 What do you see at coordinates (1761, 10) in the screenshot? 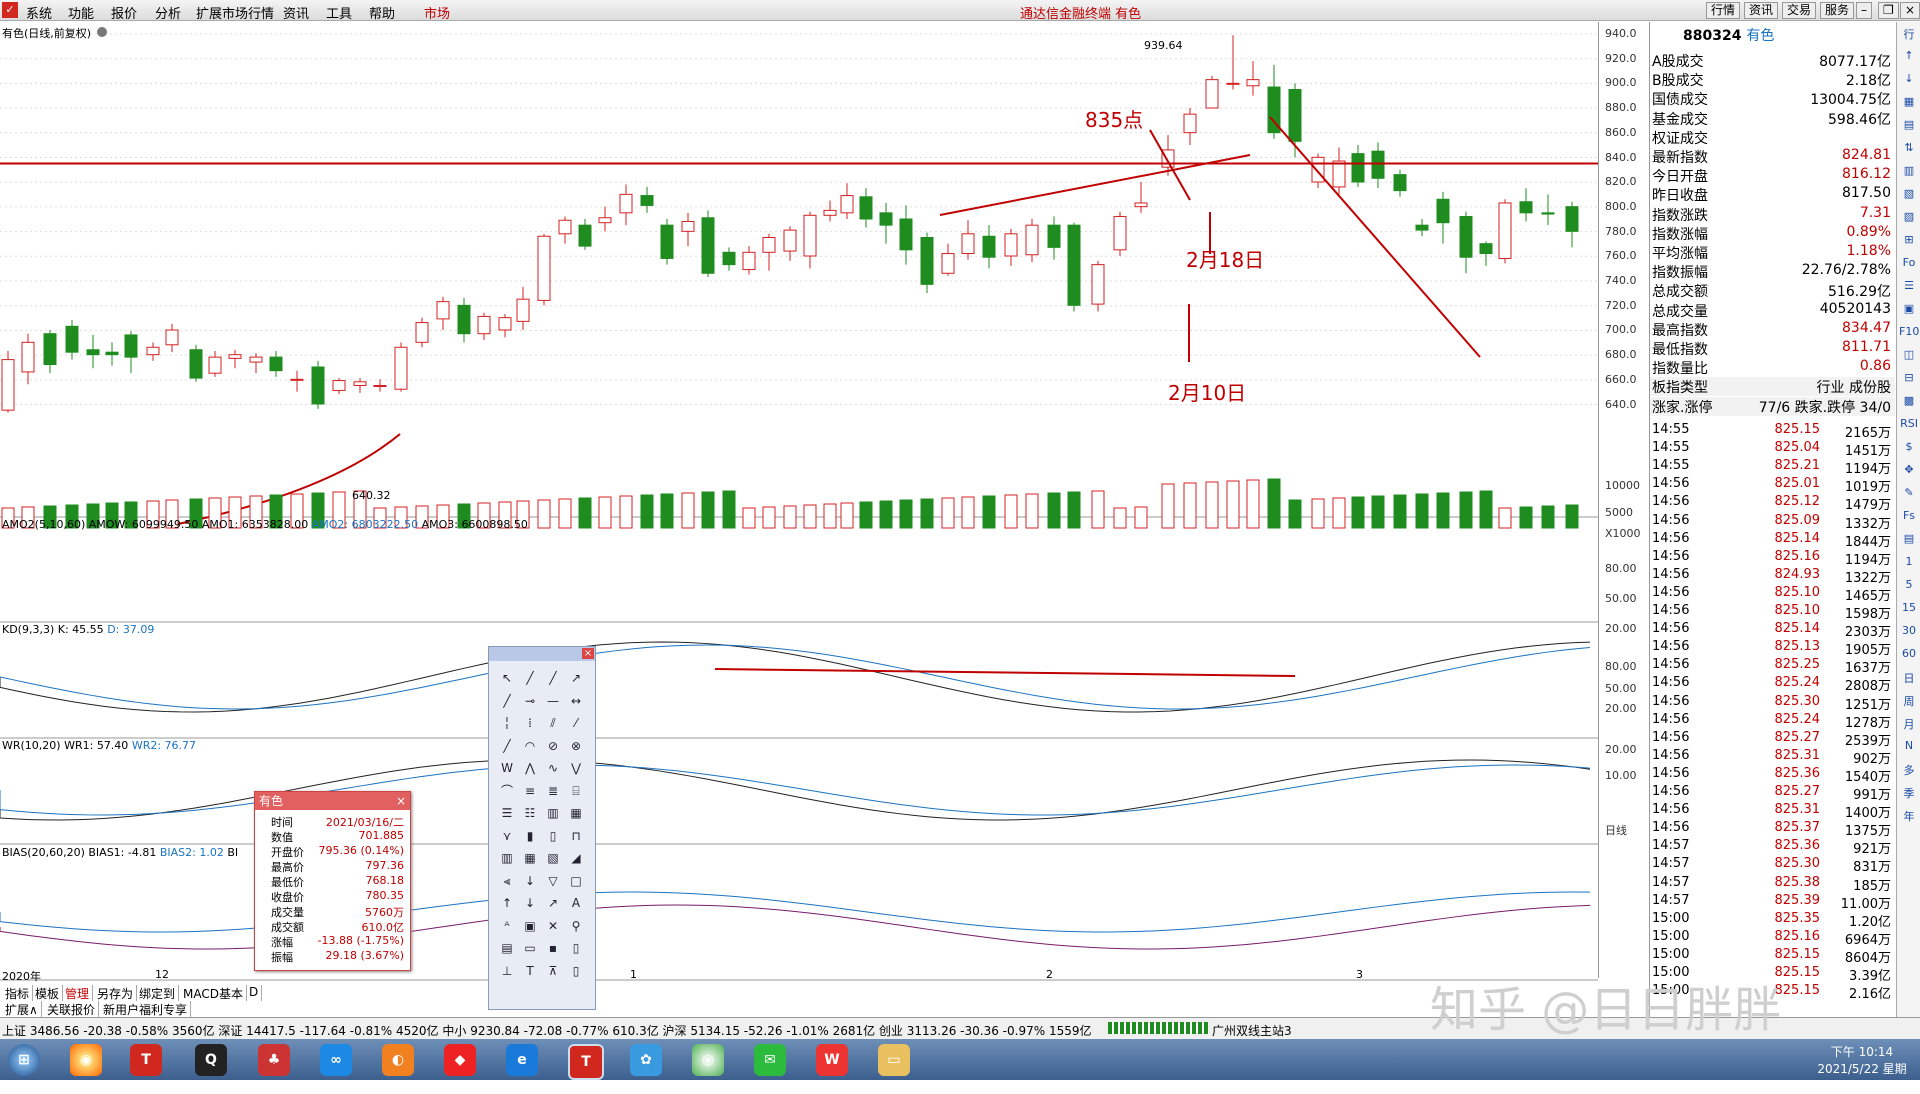
I see `btn-news: 资讯` at bounding box center [1761, 10].